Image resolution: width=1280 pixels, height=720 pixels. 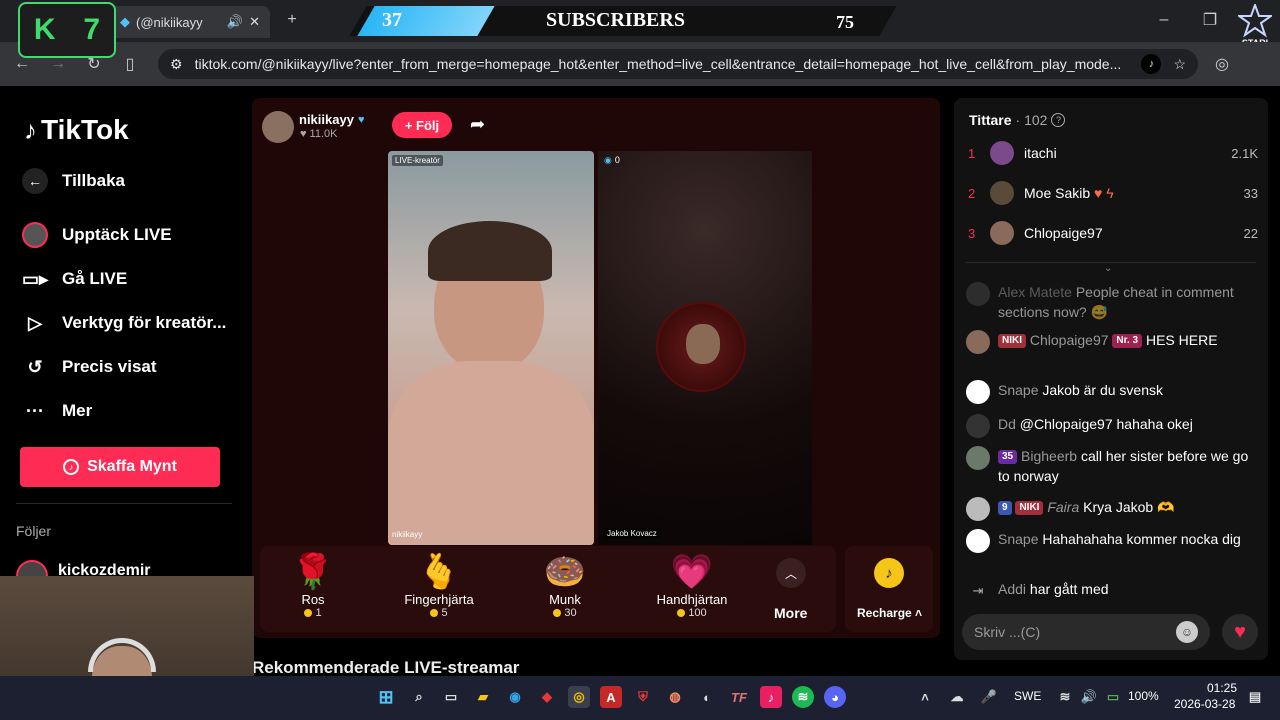 I want to click on battery-percent: 100%, so click(x=1143, y=696).